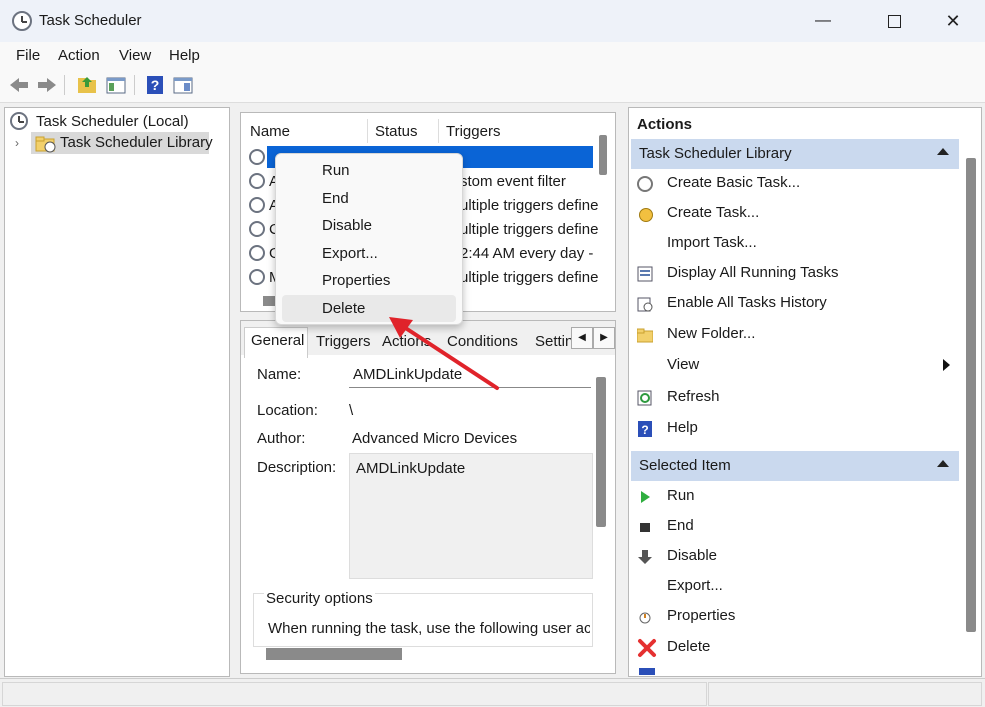  Describe the element at coordinates (471, 516) in the screenshot. I see `description-field: AMDLinkUpdate` at that location.